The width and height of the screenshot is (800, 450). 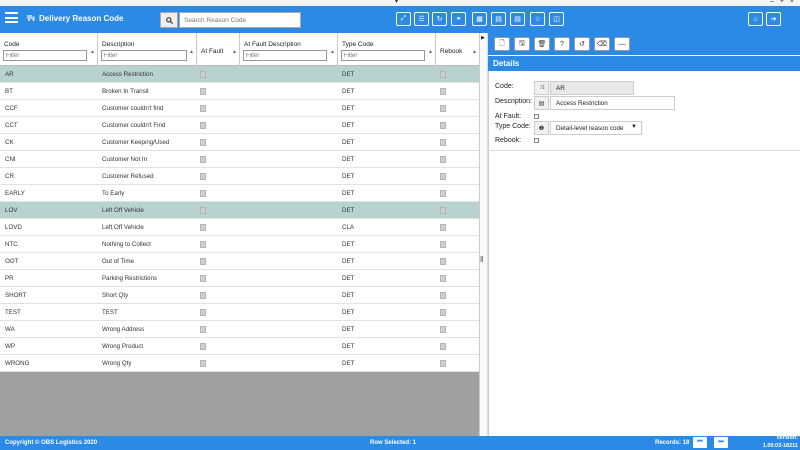 I want to click on refresh-button: ↻, so click(x=439, y=19).